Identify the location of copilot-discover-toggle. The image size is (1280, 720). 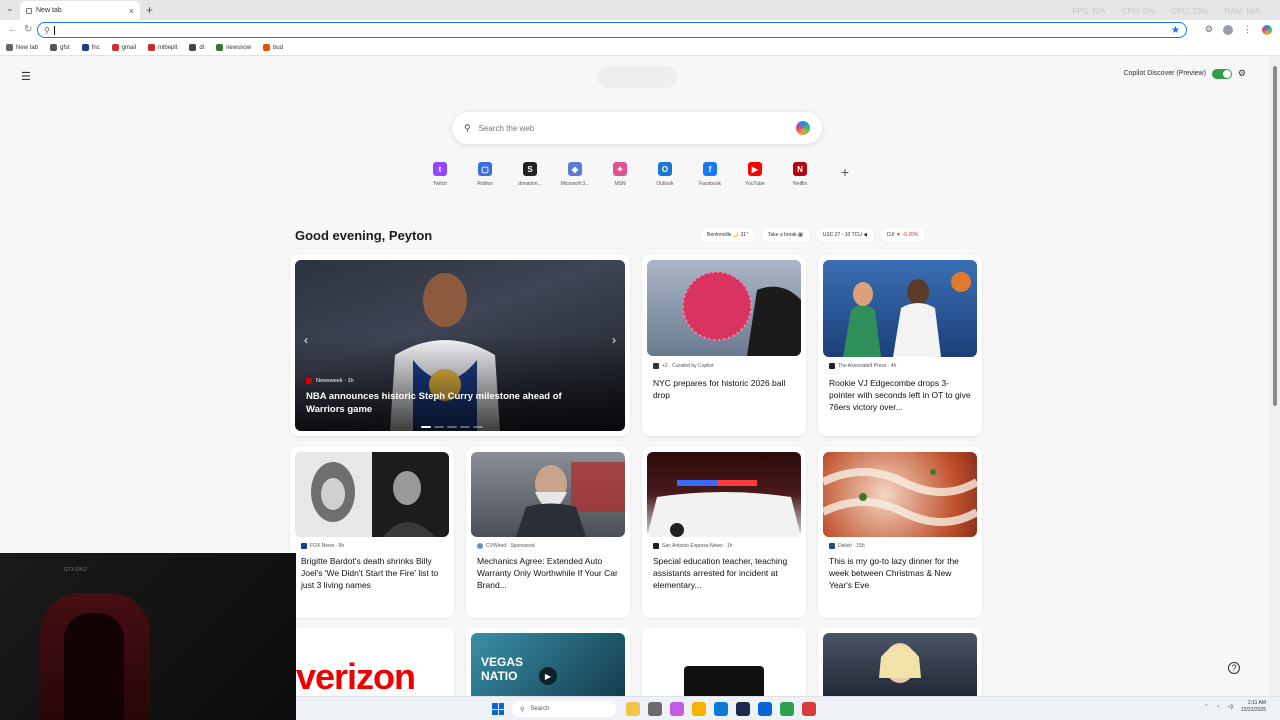
(1221, 73).